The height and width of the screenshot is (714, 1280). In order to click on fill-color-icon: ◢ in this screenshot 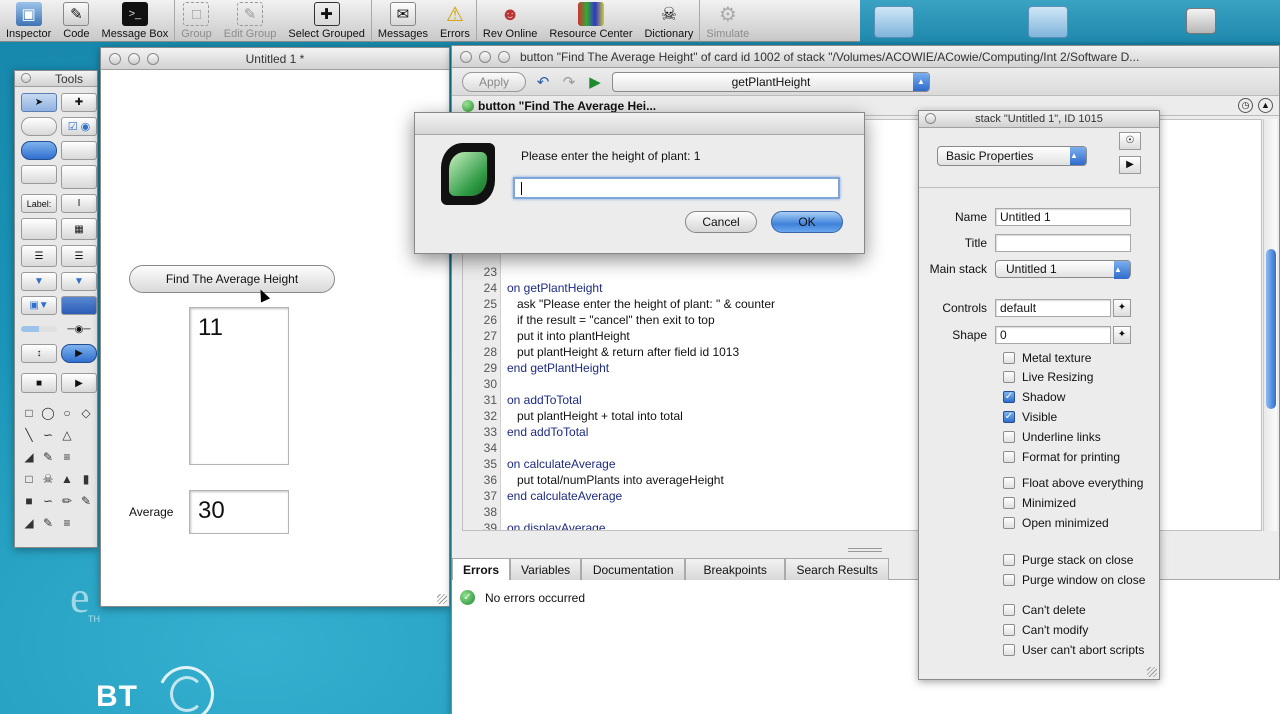, I will do `click(29, 457)`.